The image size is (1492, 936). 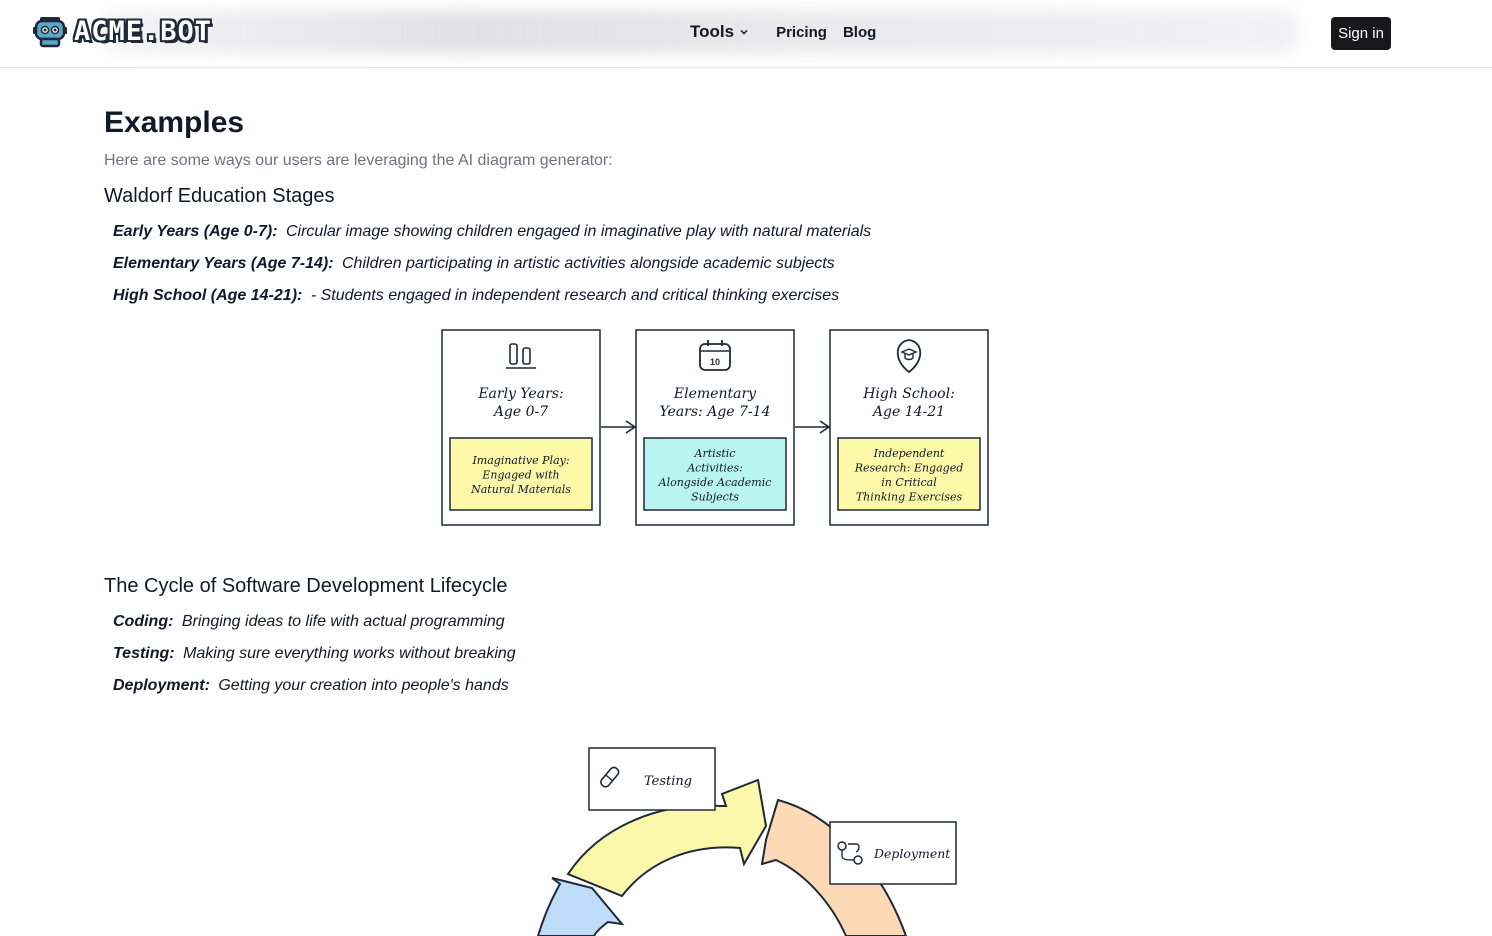 I want to click on stage-title: High School:, so click(x=908, y=394).